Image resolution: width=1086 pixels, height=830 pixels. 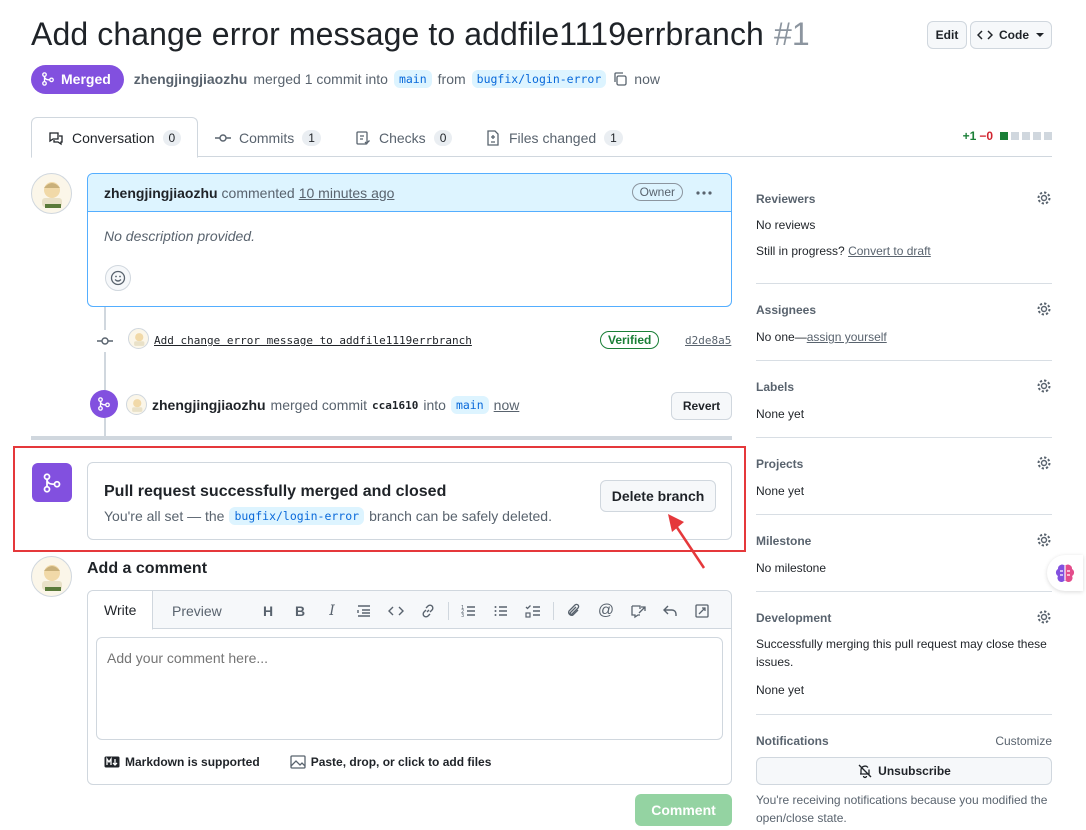 What do you see at coordinates (191, 79) in the screenshot?
I see `pr-author-link: zhengjingjiaozhu` at bounding box center [191, 79].